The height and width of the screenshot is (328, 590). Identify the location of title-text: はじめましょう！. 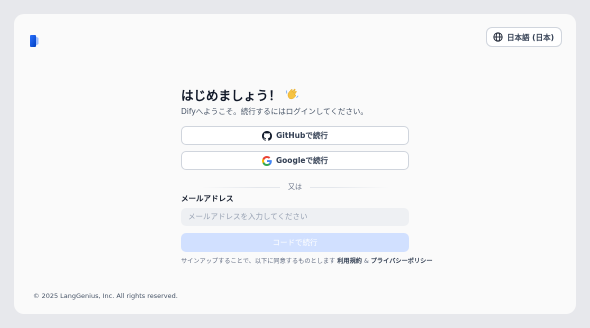
(231, 95).